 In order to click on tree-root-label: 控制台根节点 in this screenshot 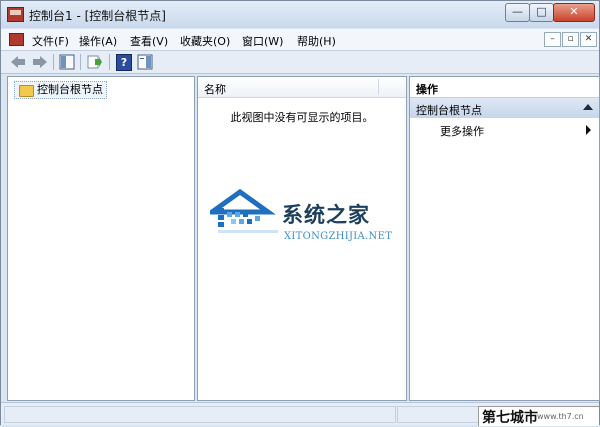, I will do `click(70, 89)`.